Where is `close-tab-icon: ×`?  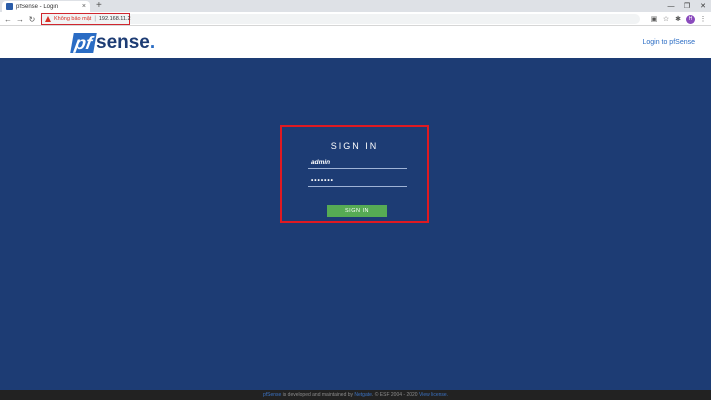
close-tab-icon: × is located at coordinates (84, 6).